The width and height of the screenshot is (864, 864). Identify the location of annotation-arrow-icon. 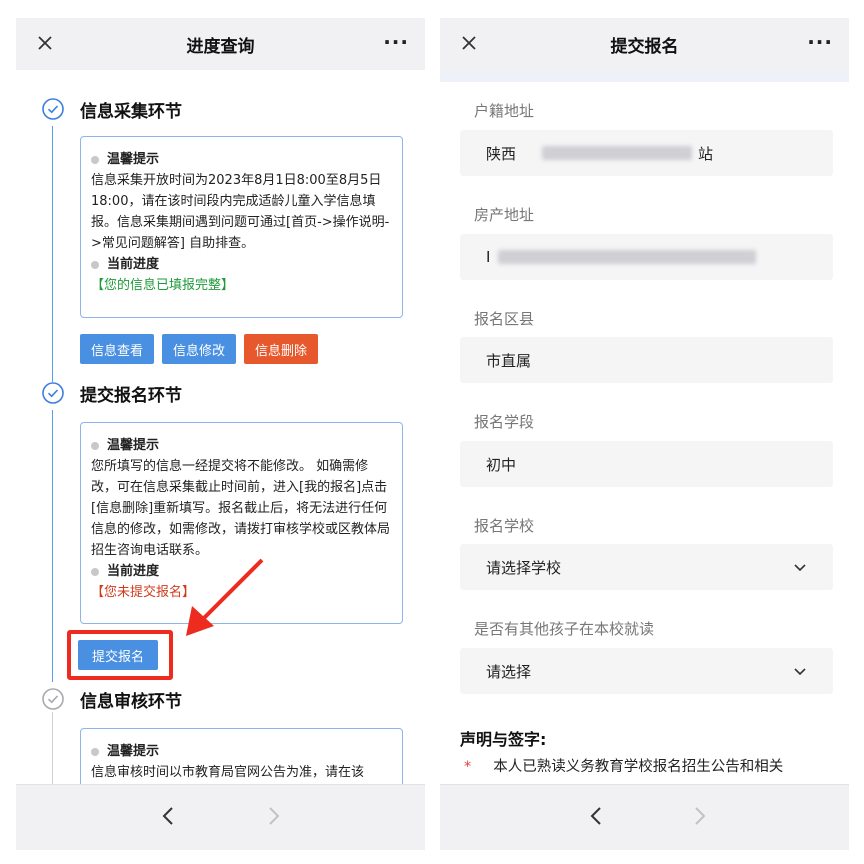
(225, 597).